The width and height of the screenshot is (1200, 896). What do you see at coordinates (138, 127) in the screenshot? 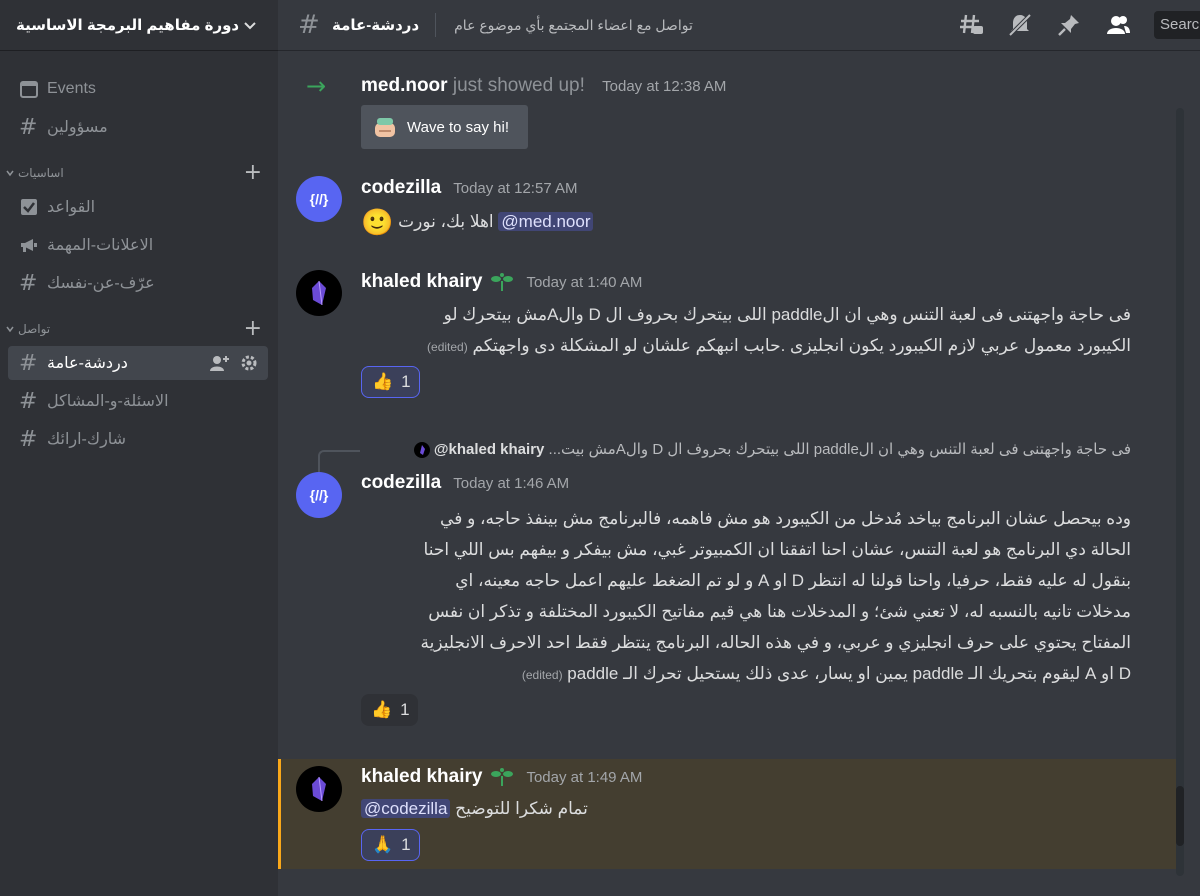
I see `sidebar-item-admins: # مسؤولين` at bounding box center [138, 127].